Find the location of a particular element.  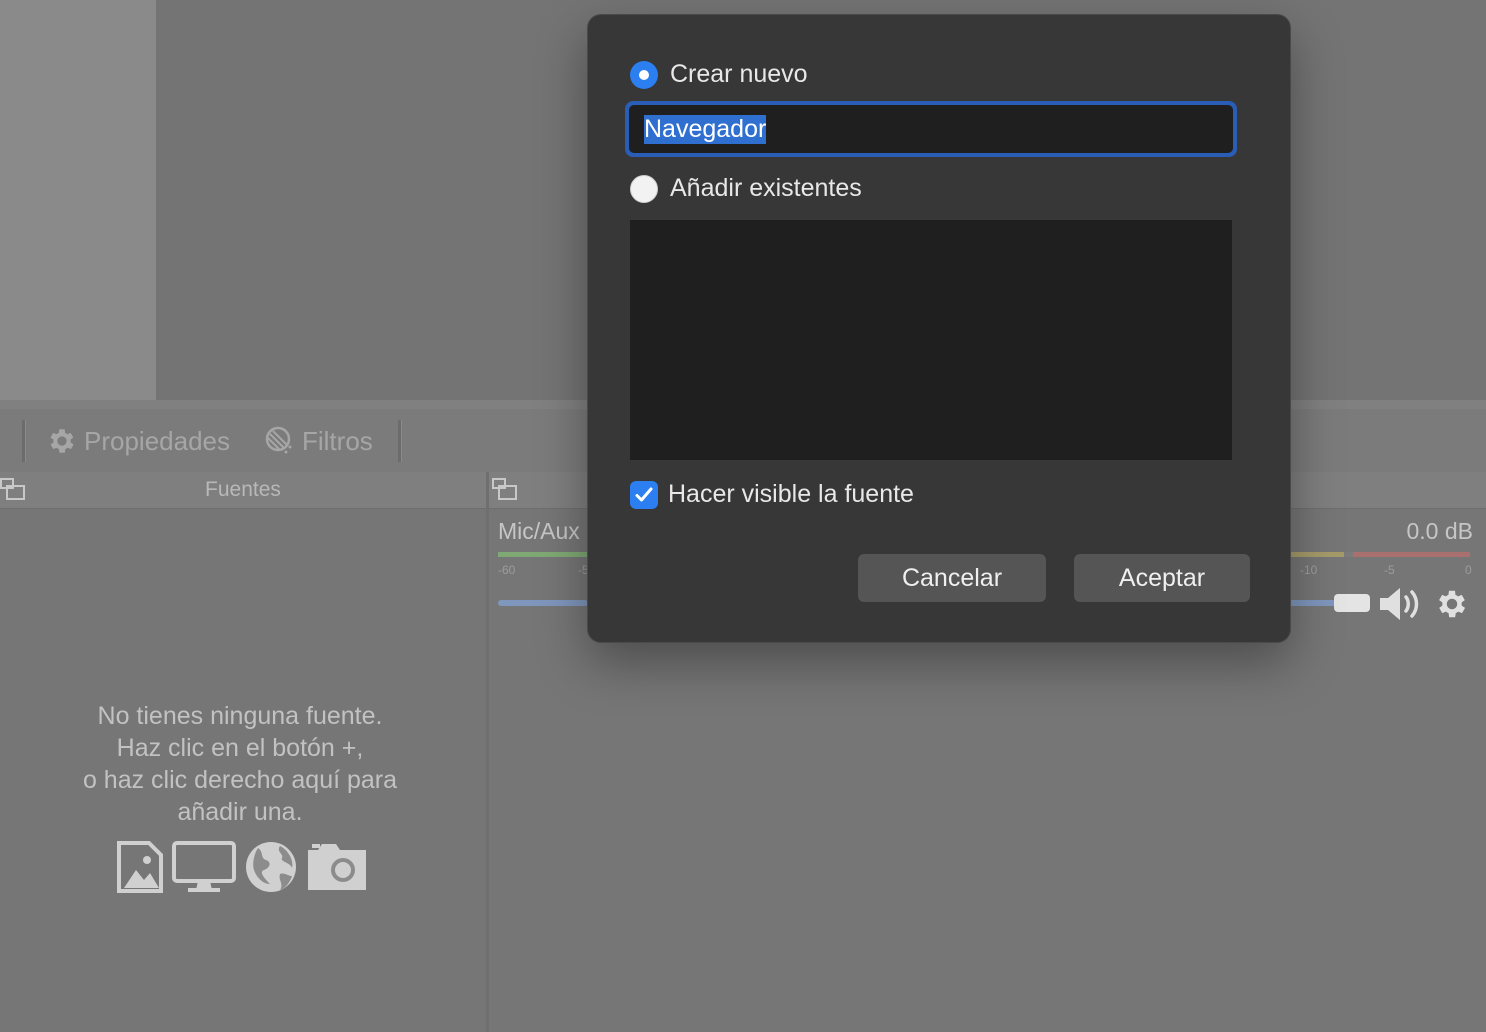

speaker-icon is located at coordinates (1401, 606).